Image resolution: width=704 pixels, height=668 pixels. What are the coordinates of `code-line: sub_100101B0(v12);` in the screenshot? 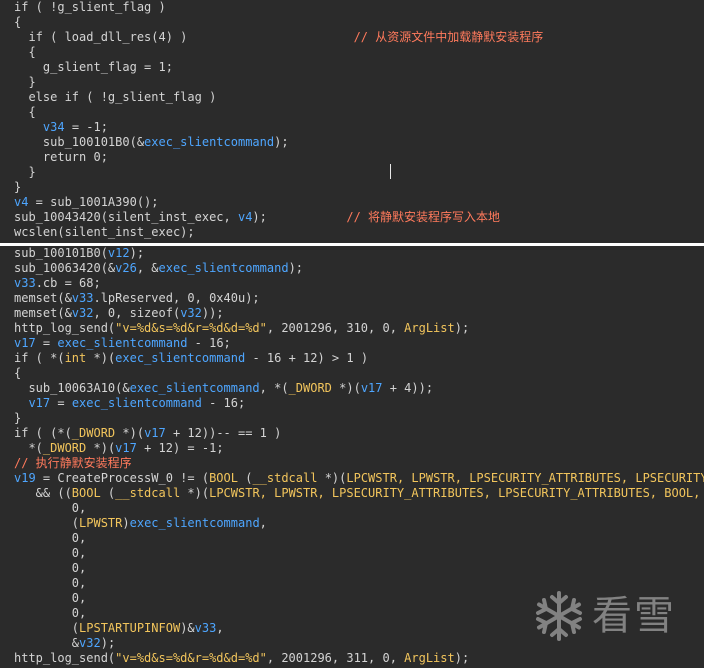 It's located at (359, 253).